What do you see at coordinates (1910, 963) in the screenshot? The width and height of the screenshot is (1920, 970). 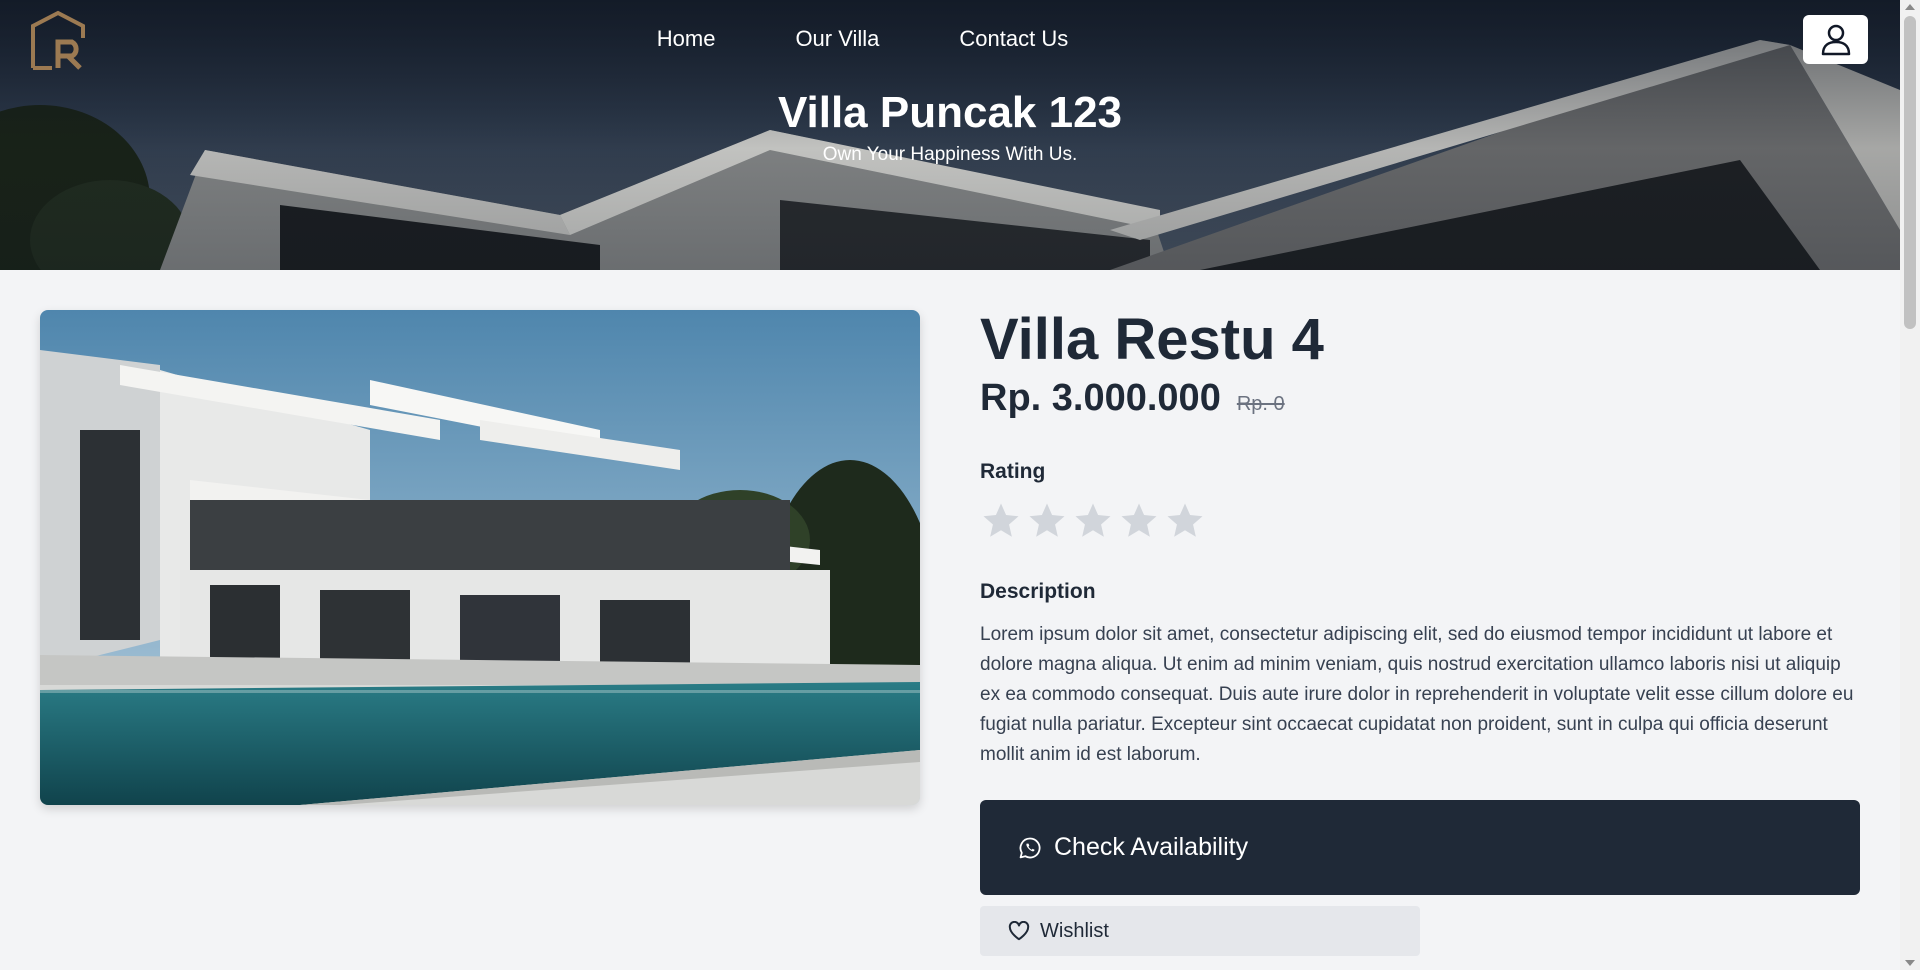 I see `scroll-down-arrow-icon` at bounding box center [1910, 963].